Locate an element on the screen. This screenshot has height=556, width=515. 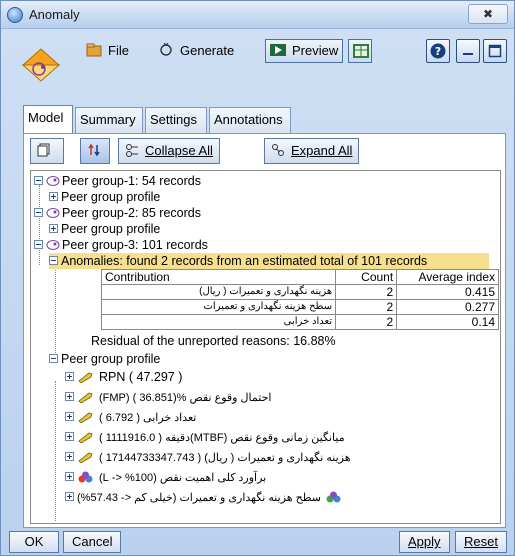
sort-icon is located at coordinates (94, 150).